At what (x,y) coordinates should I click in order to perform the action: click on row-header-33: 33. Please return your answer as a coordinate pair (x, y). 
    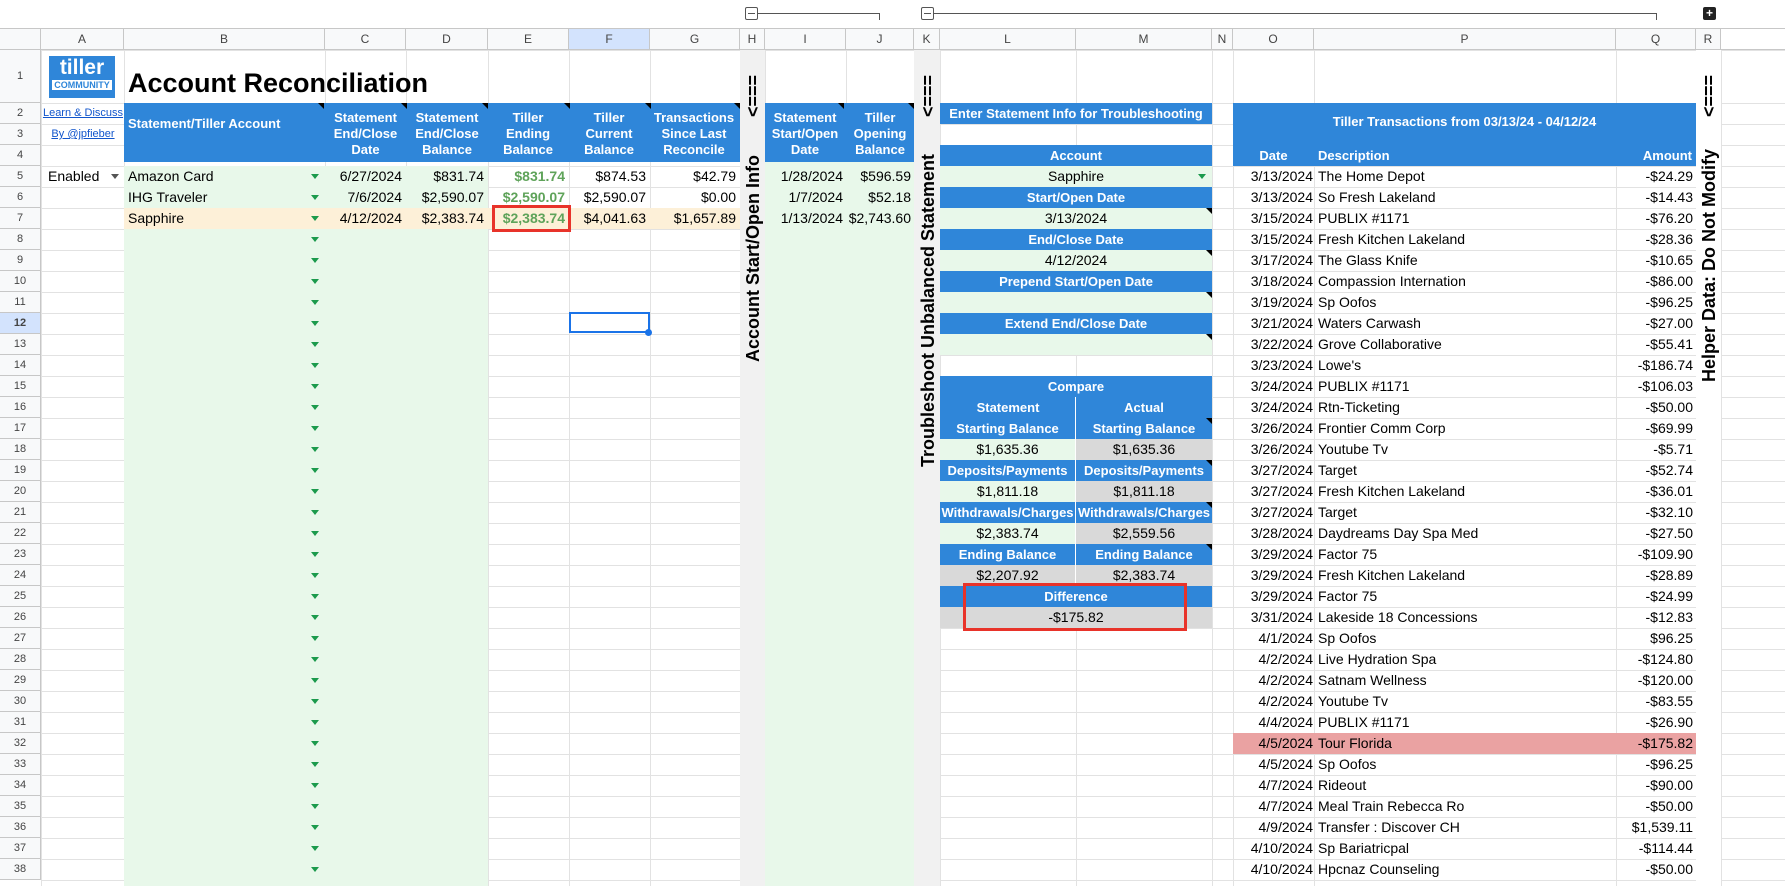
    Looking at the image, I should click on (20, 764).